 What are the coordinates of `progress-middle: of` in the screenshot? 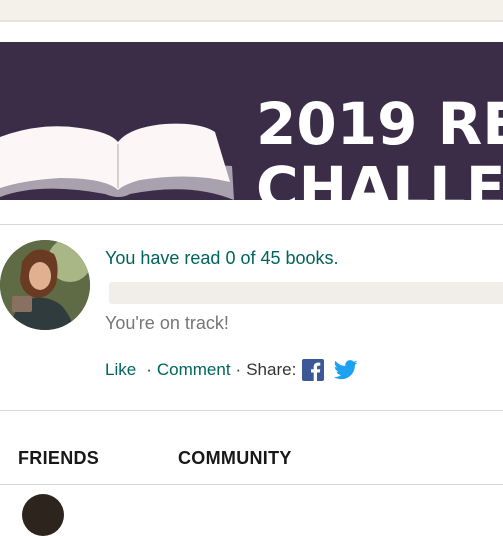 It's located at (248, 258).